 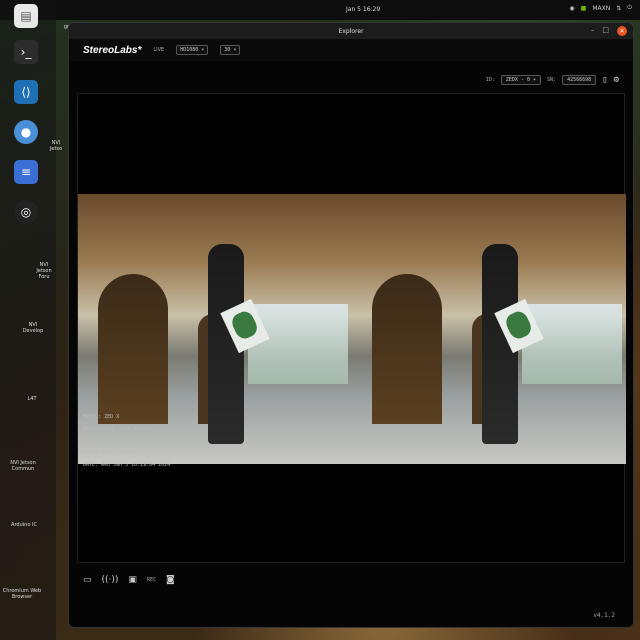 I want to click on live-tab: LIVE, so click(x=158, y=50).